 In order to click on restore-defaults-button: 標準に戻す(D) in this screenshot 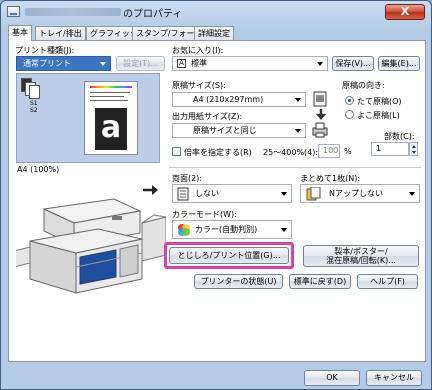, I will do `click(320, 281)`.